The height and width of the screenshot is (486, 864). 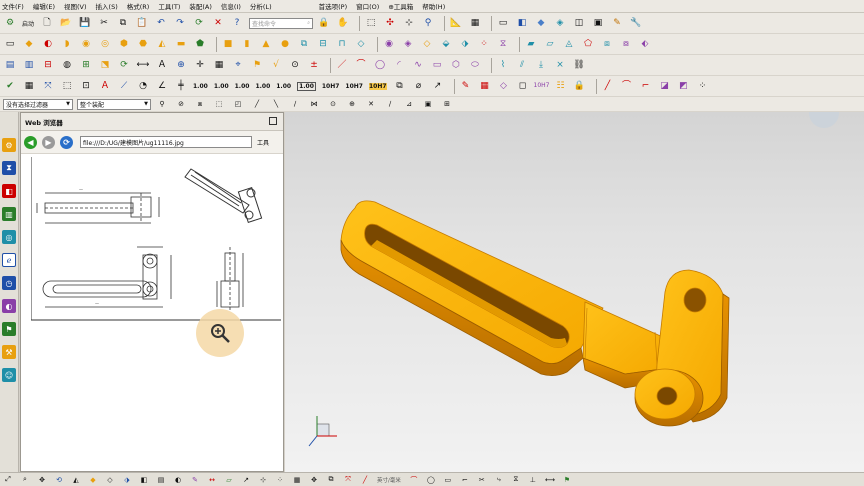 What do you see at coordinates (238, 65) in the screenshot?
I see `gdt-icon: ⌖` at bounding box center [238, 65].